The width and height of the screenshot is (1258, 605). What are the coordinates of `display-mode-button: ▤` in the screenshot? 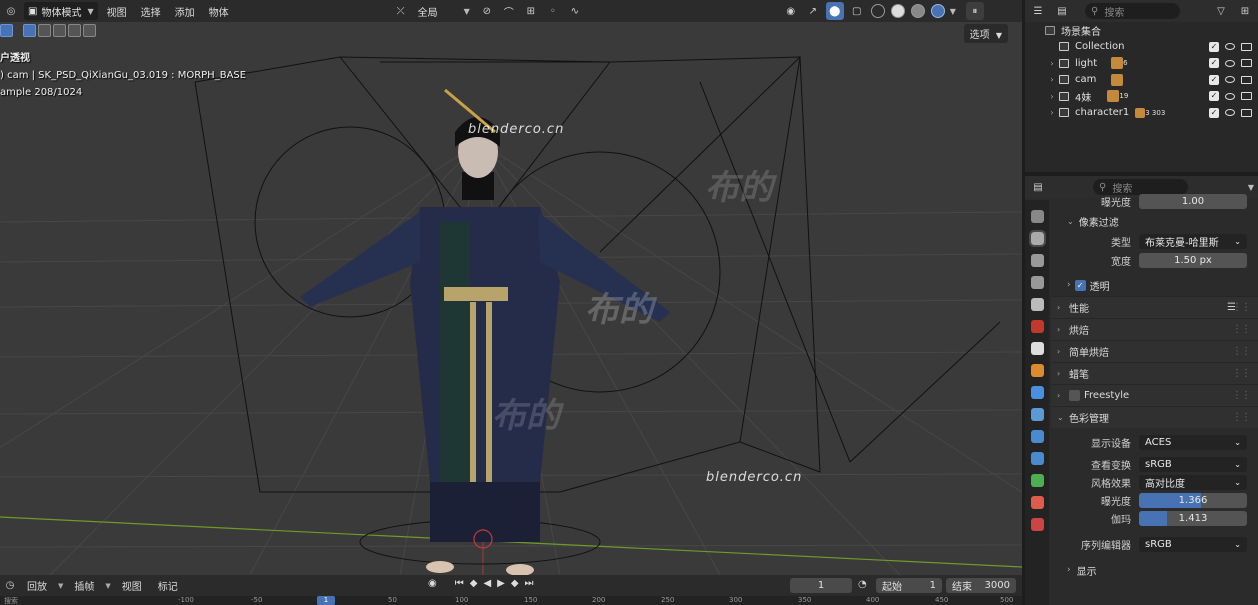 It's located at (1062, 11).